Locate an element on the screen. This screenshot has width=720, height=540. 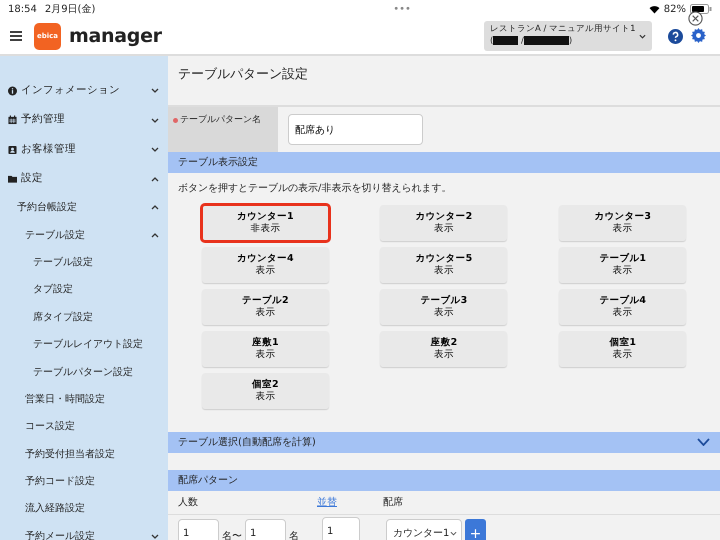
sidebar-item: 予約メール設定 is located at coordinates (84, 531).